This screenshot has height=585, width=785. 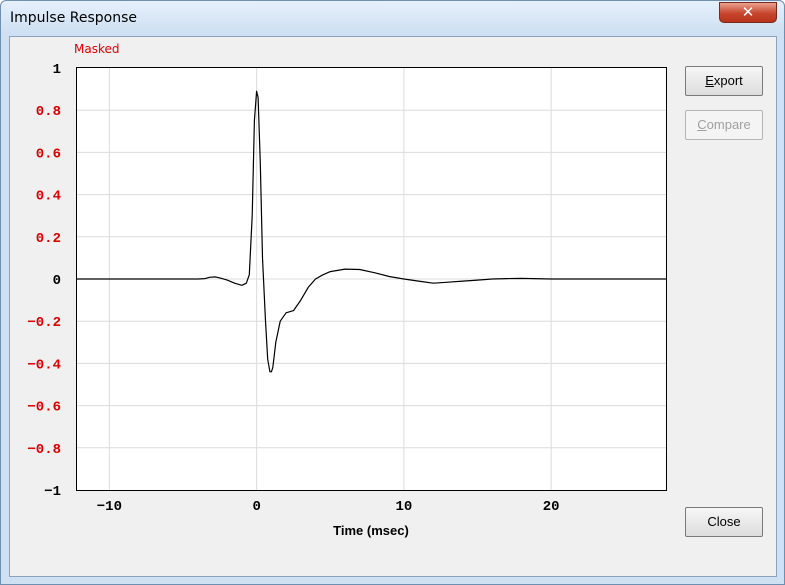 What do you see at coordinates (728, 124) in the screenshot?
I see `compare-button-label: ompare` at bounding box center [728, 124].